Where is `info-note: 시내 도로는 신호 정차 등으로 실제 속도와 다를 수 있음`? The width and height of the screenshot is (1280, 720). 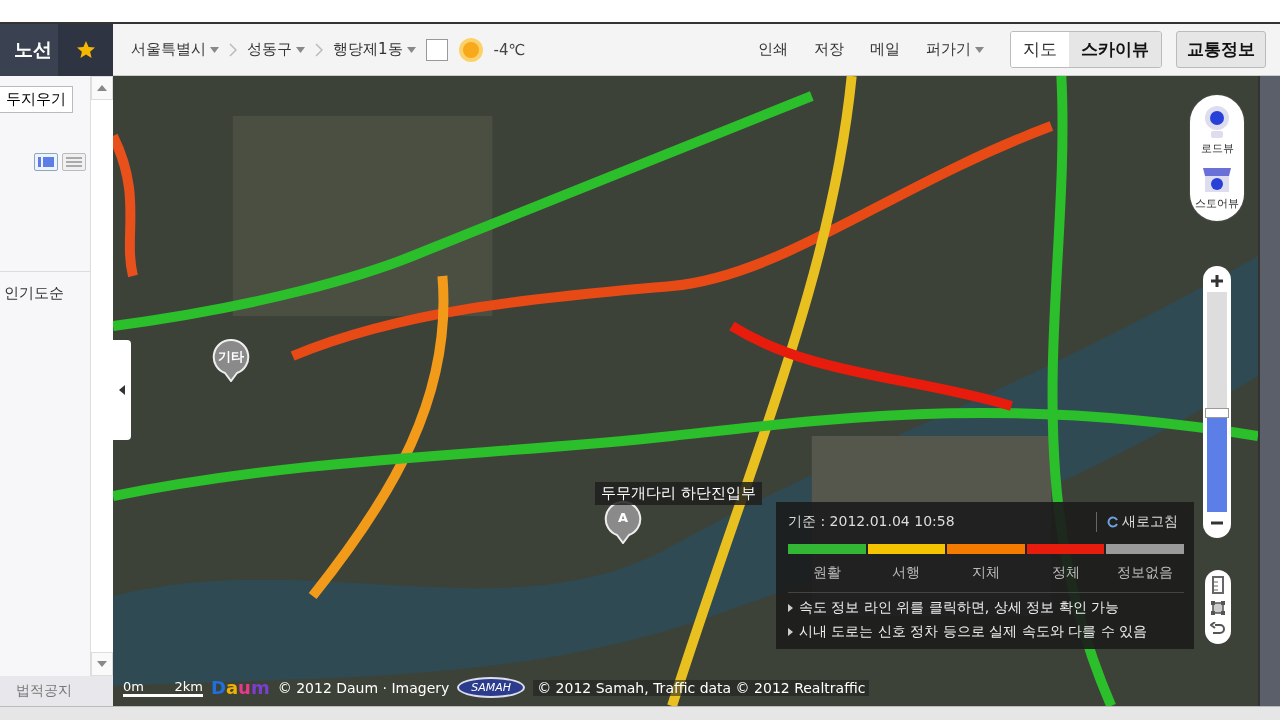
info-note: 시내 도로는 신호 정차 등으로 실제 속도와 다를 수 있음 is located at coordinates (973, 632).